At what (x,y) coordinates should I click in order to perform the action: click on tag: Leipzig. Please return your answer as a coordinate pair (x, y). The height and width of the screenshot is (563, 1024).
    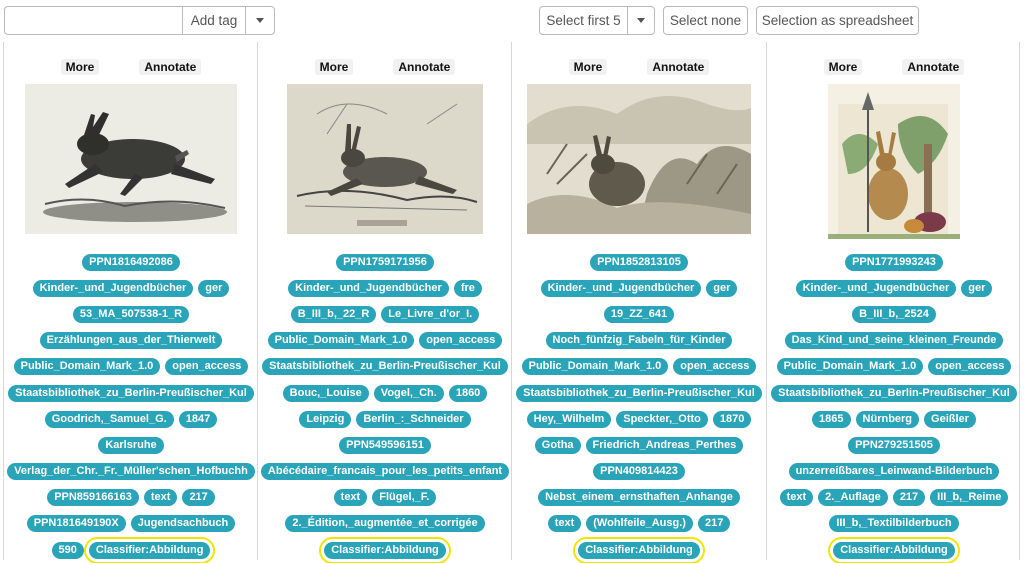
    Looking at the image, I should click on (325, 419).